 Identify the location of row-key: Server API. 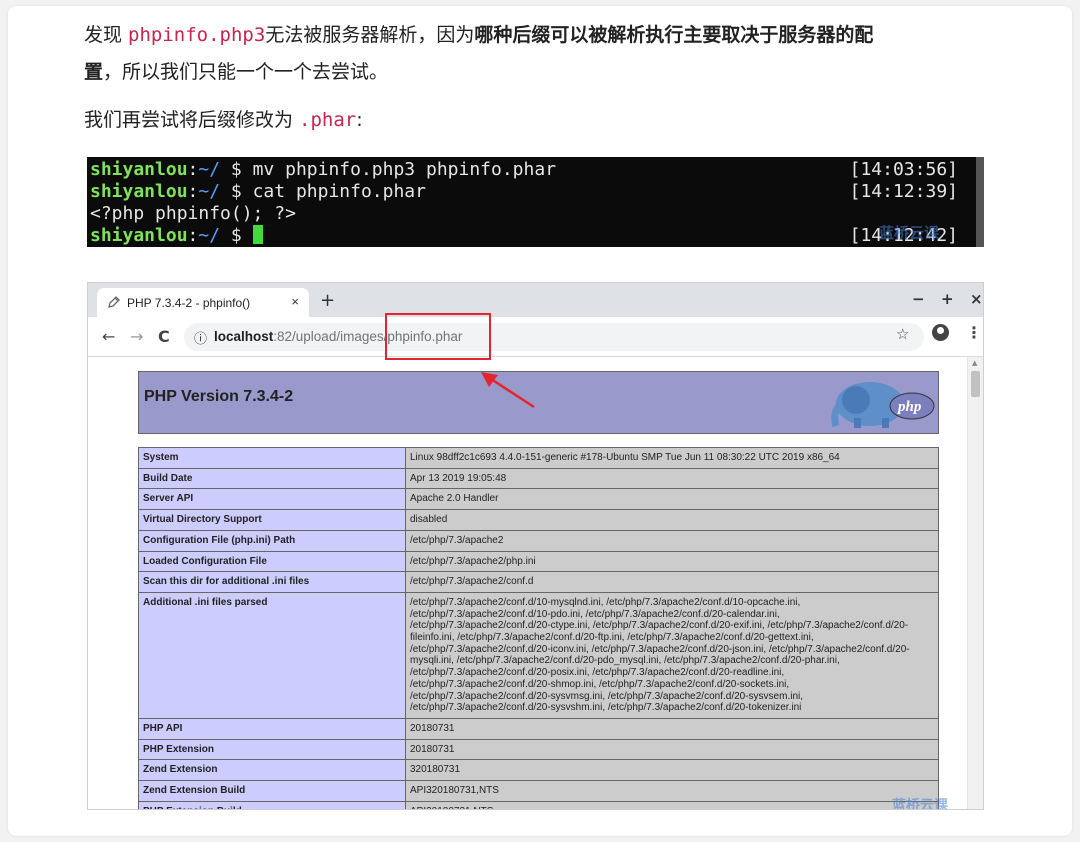
(272, 499).